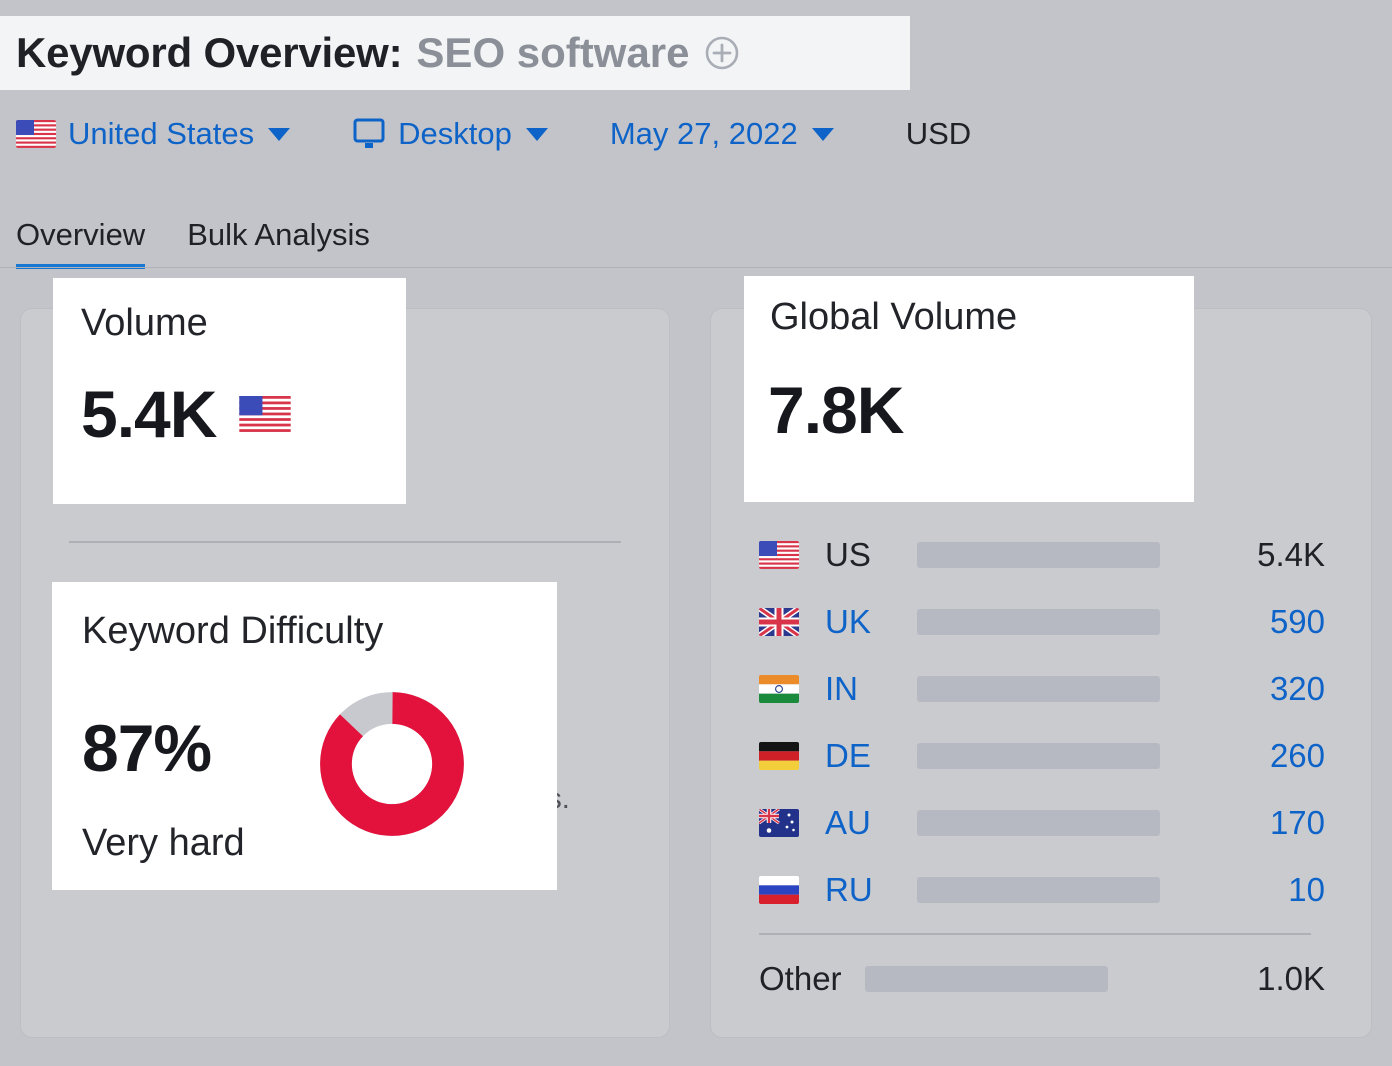  What do you see at coordinates (278, 234) in the screenshot?
I see `tab-bulk-analysis-label: Bulk Analysis` at bounding box center [278, 234].